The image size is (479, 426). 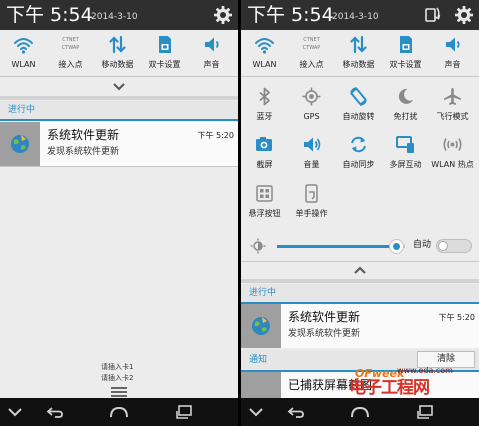 I want to click on tile-multi-screen: 多屏互动, so click(x=405, y=153).